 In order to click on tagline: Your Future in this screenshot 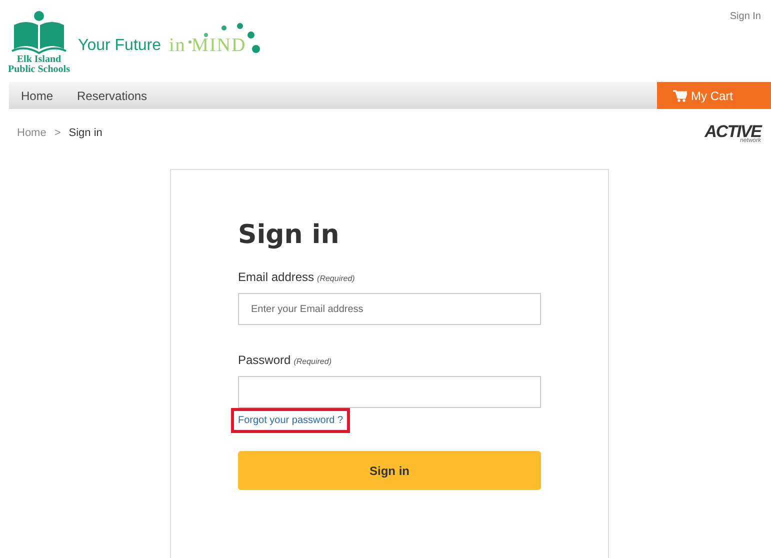, I will do `click(120, 46)`.